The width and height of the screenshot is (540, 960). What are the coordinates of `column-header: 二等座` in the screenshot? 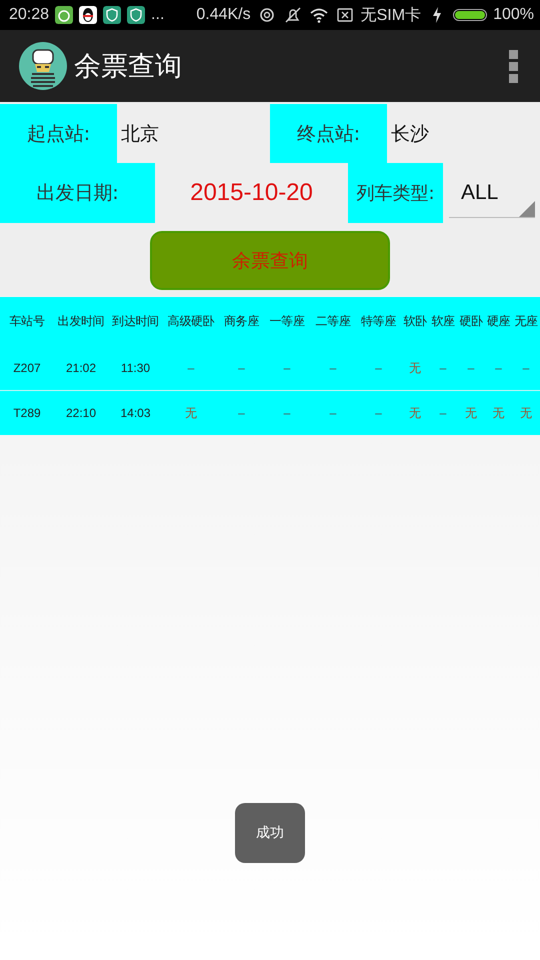 It's located at (333, 321).